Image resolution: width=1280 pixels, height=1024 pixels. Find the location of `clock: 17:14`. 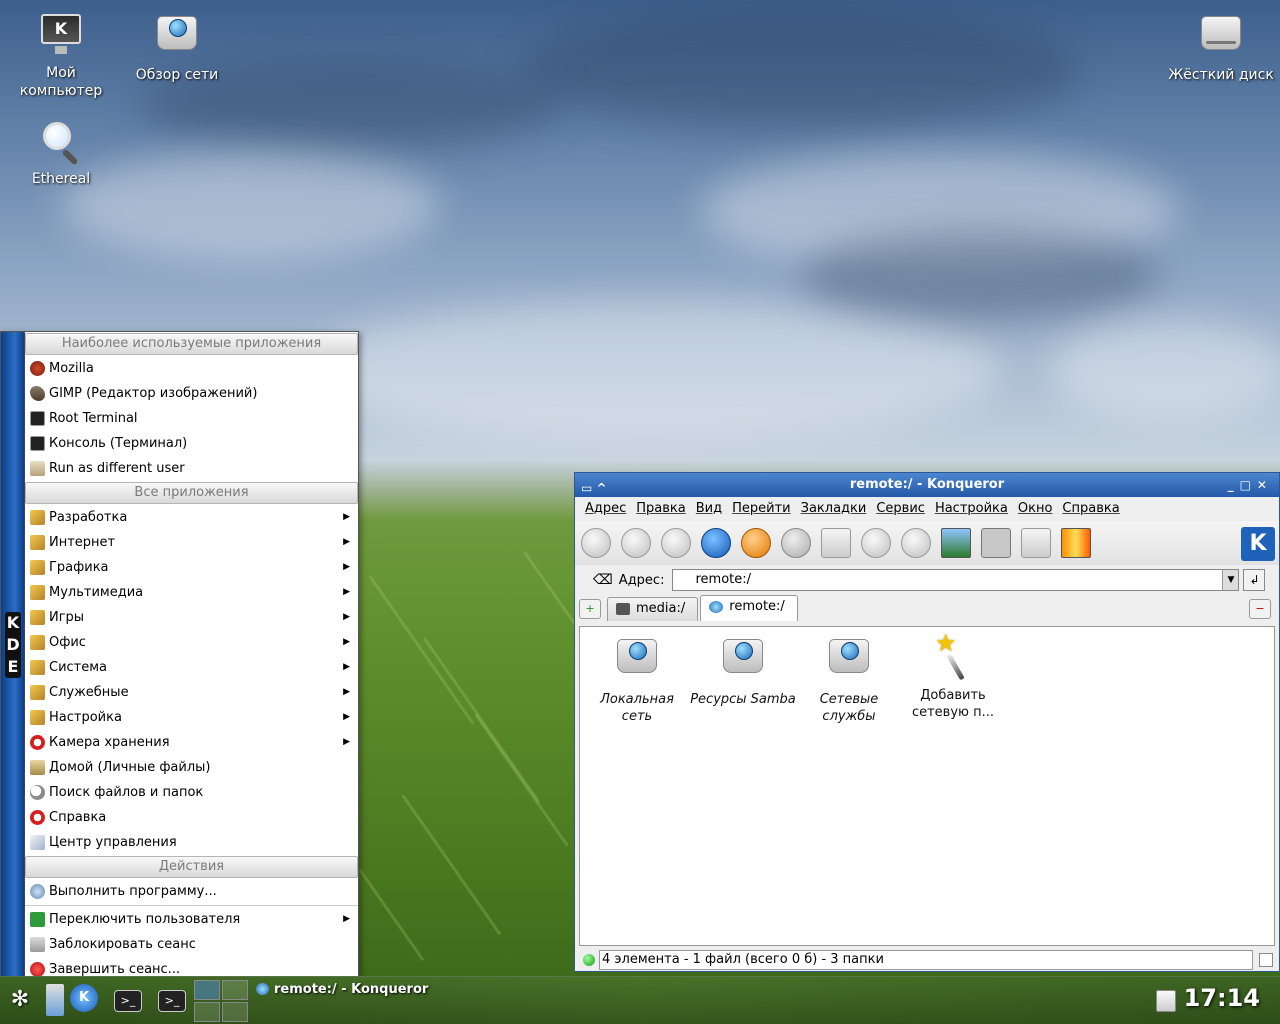

clock: 17:14 is located at coordinates (1222, 998).